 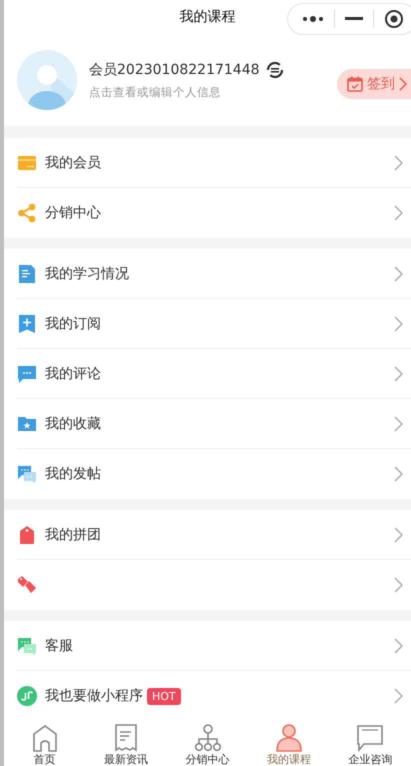 I want to click on calendar-icon, so click(x=355, y=84).